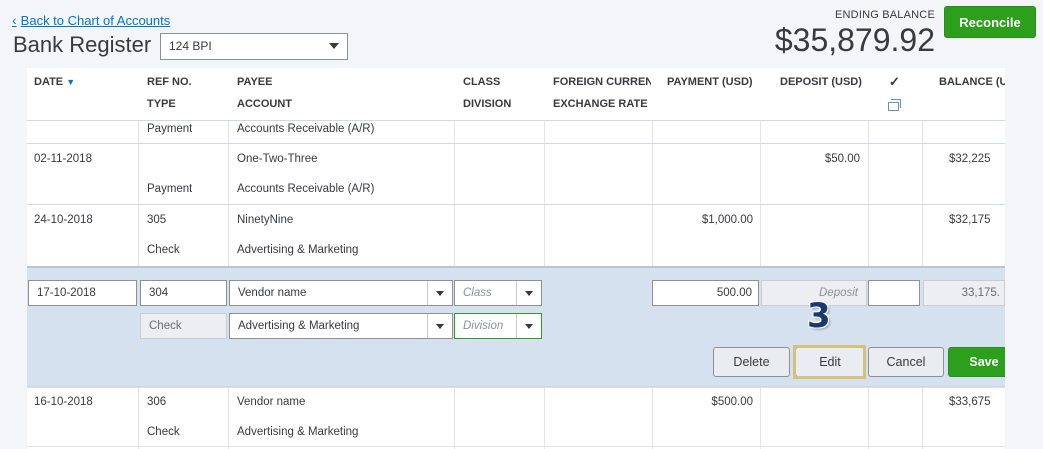  I want to click on save-button: Save, so click(976, 362).